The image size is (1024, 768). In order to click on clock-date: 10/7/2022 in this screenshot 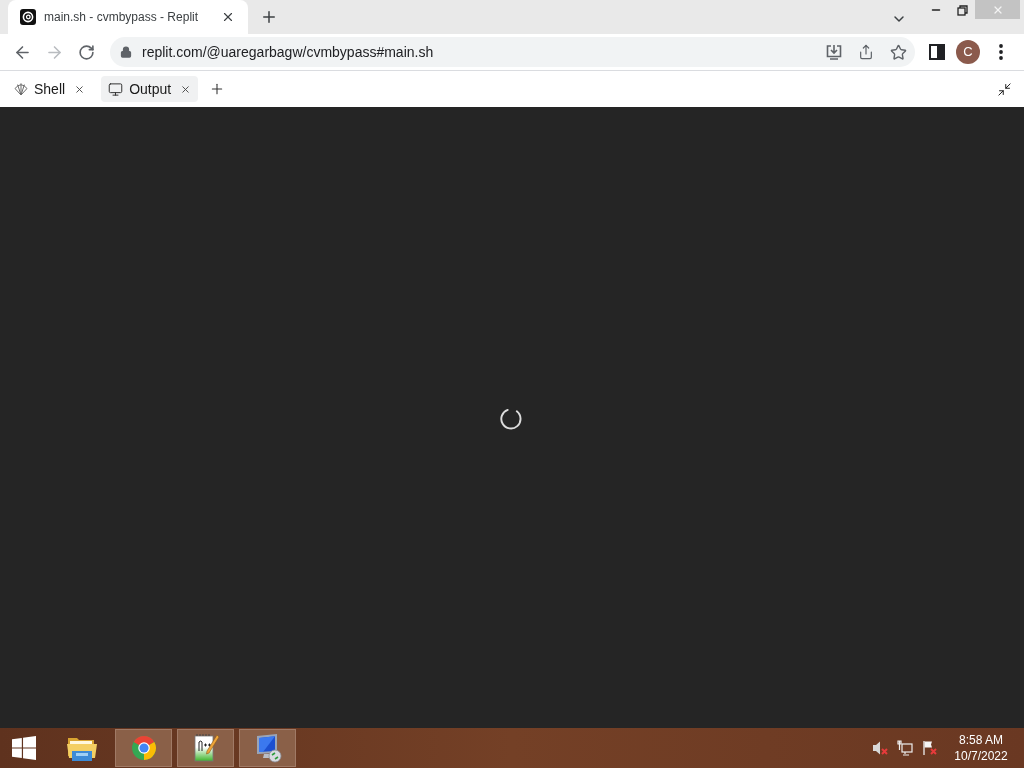, I will do `click(981, 756)`.